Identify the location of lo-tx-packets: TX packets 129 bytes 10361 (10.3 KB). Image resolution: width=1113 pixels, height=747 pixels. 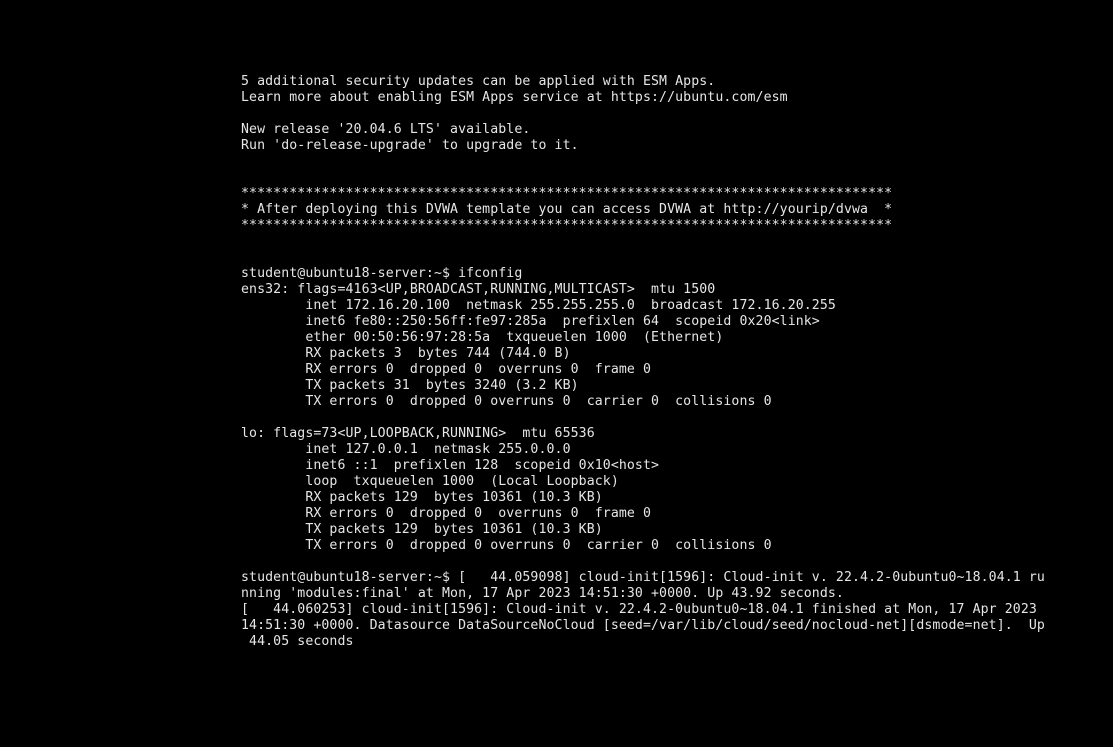
(422, 529).